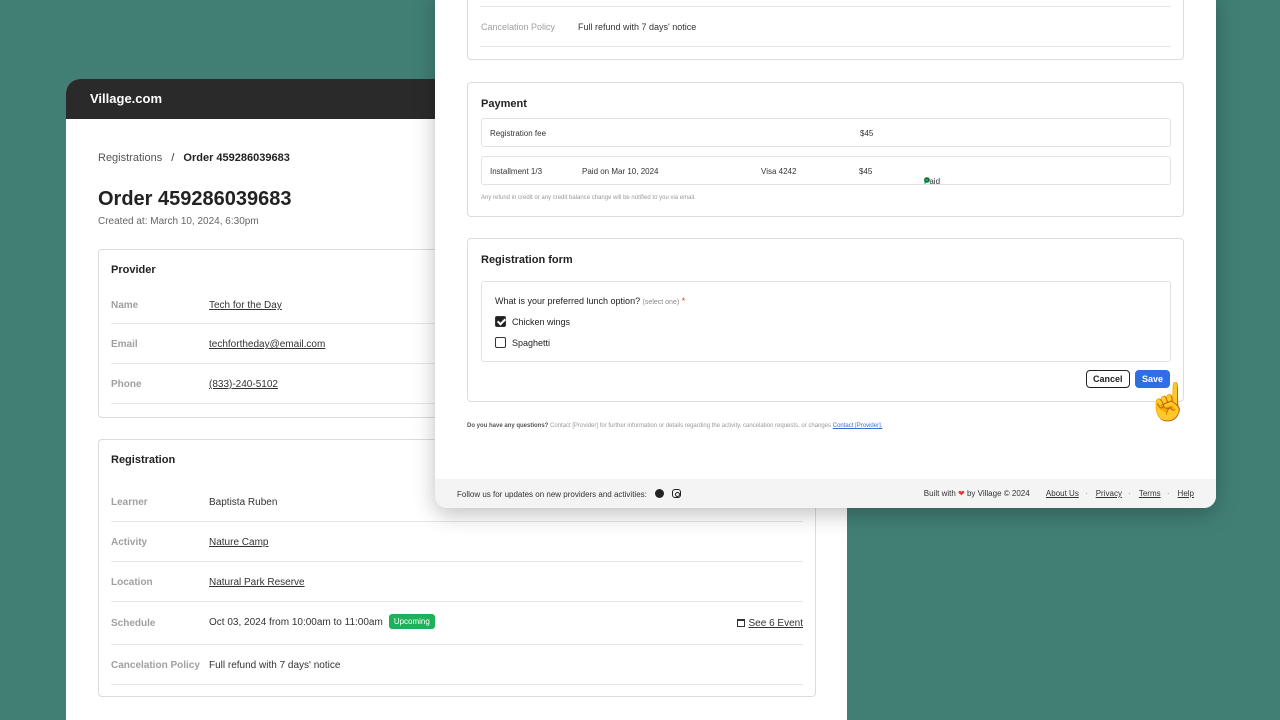 This screenshot has width=1280, height=720. I want to click on provider-card-title: Provider, so click(133, 270).